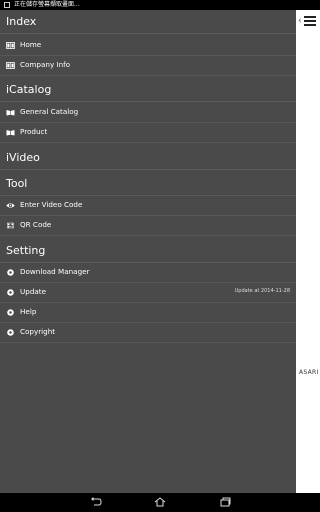 The image size is (320, 512). Describe the element at coordinates (148, 333) in the screenshot. I see `menu-item-copyright: Copyright` at that location.